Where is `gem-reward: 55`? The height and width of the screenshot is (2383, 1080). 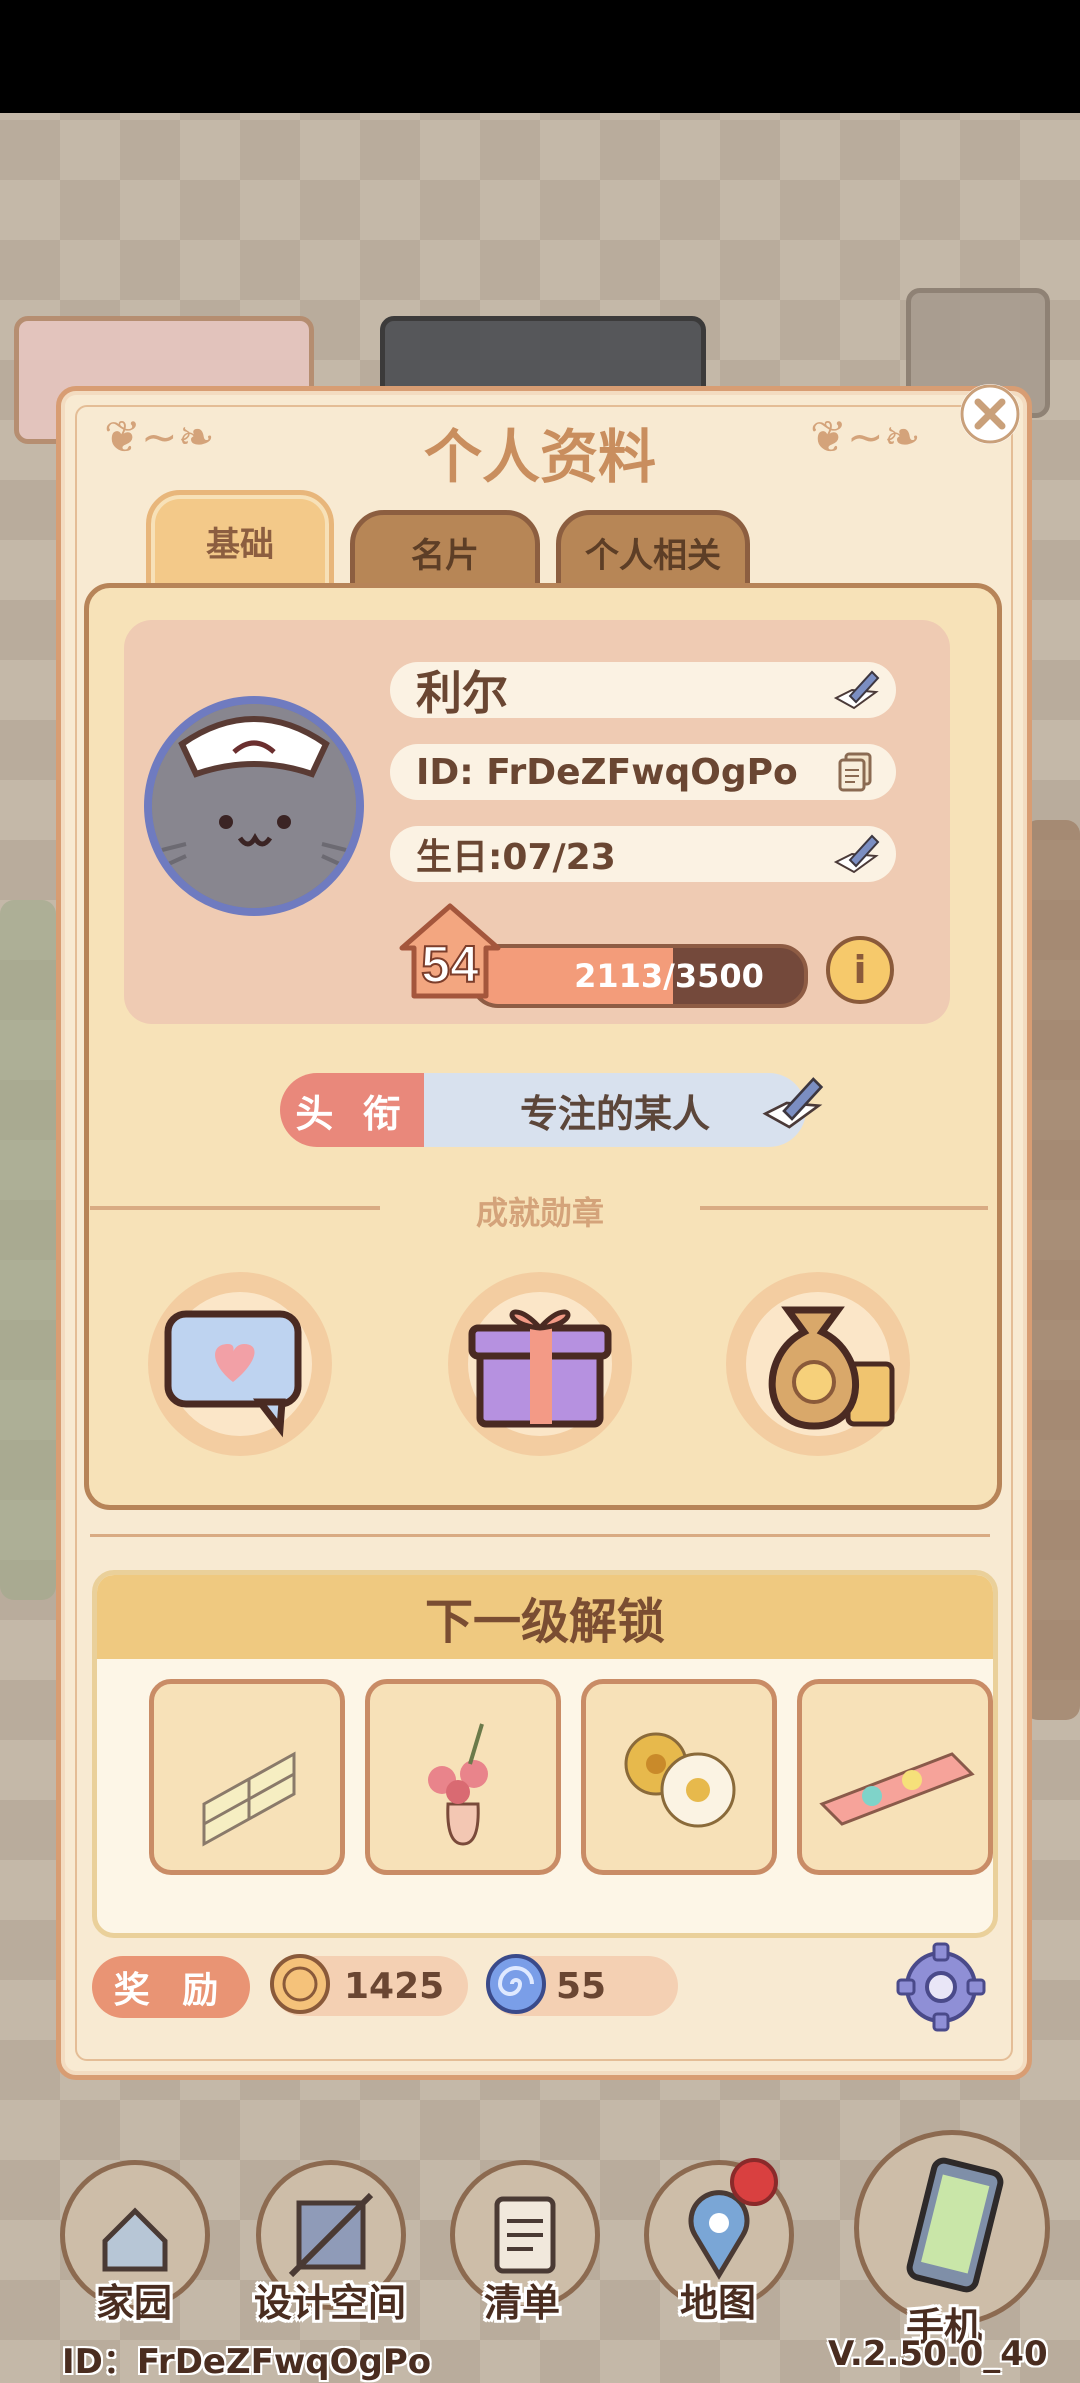 gem-reward: 55 is located at coordinates (582, 1985).